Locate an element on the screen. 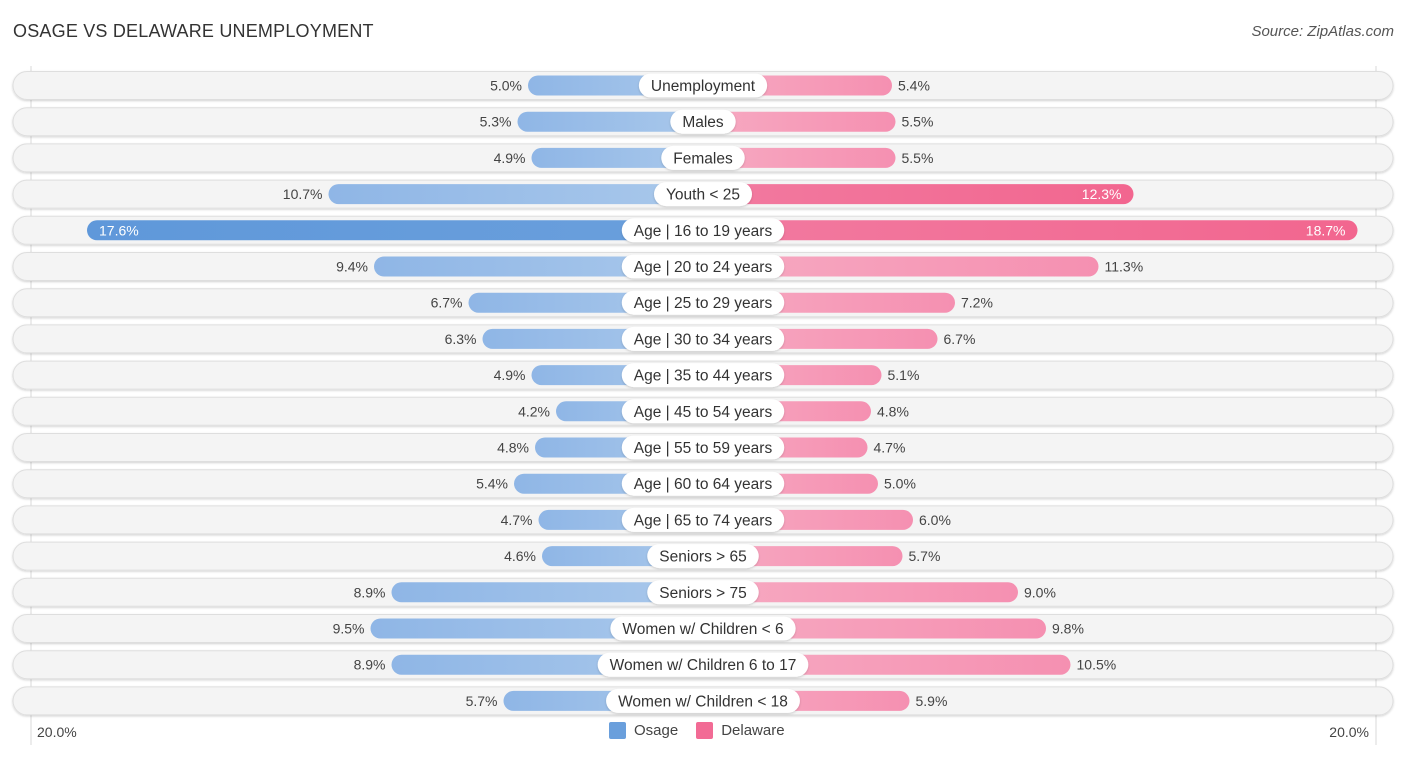 Image resolution: width=1406 pixels, height=757 pixels. value-label-delaware: 5.7% is located at coordinates (925, 556).